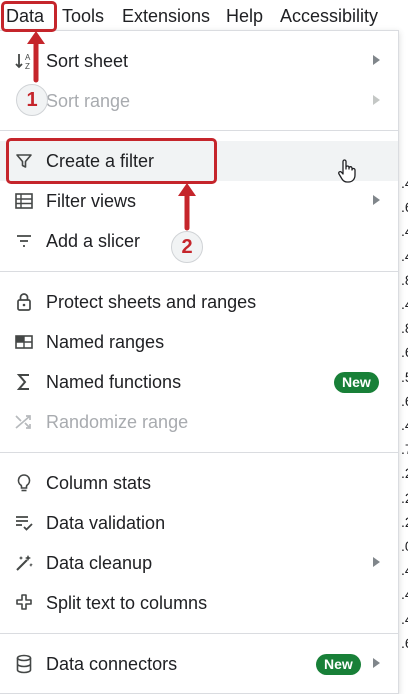  What do you see at coordinates (199, 382) in the screenshot?
I see `menu-item-named-functions: Named functions New` at bounding box center [199, 382].